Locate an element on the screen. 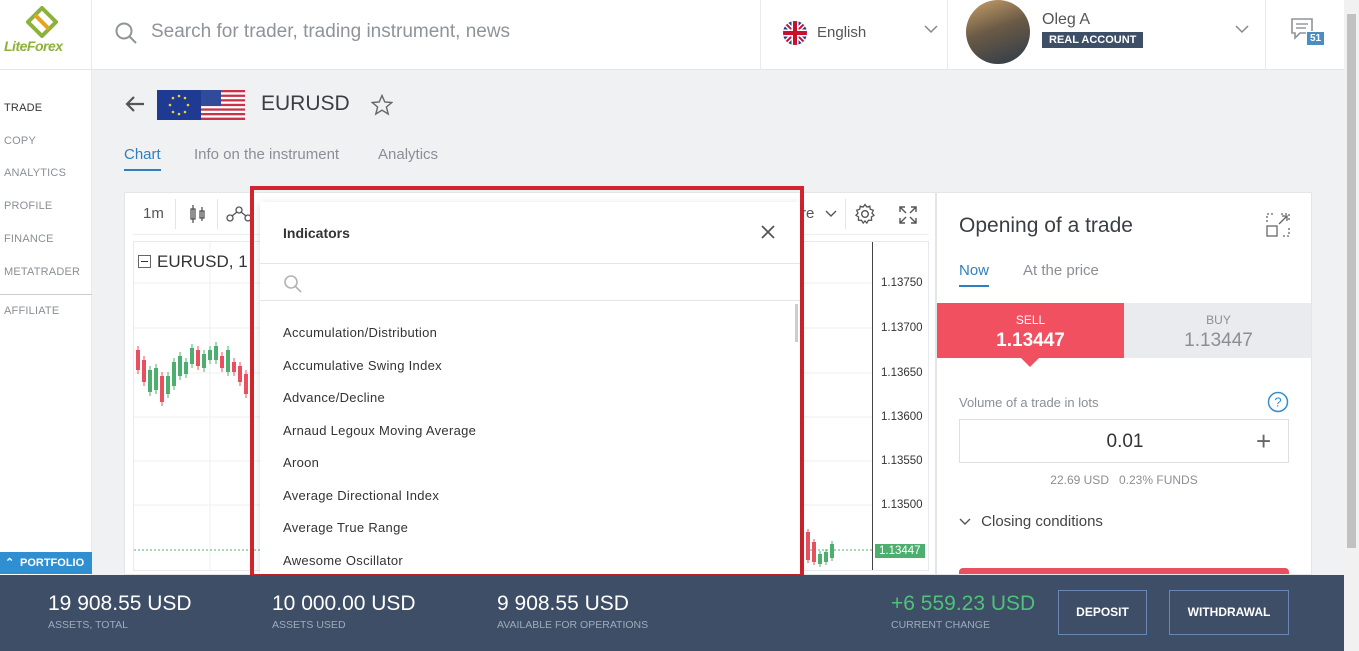 This screenshot has width=1359, height=651. sidebar-divider is located at coordinates (46, 294).